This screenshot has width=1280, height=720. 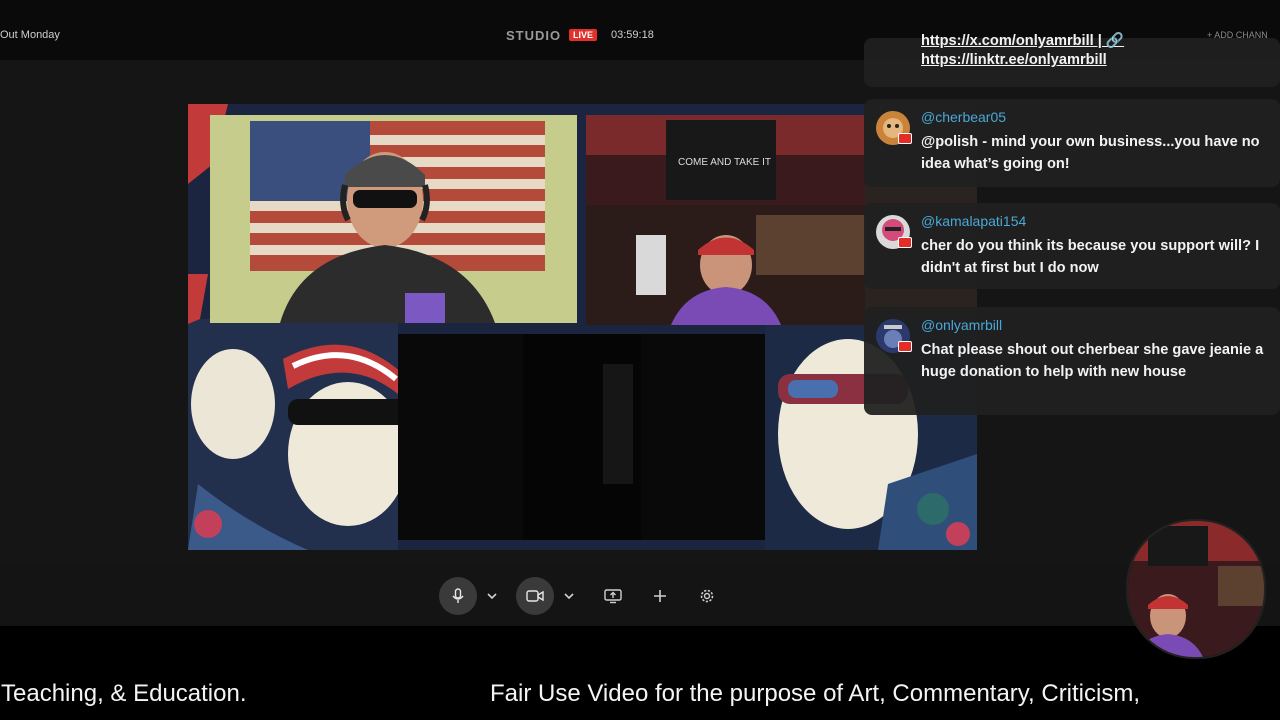 I want to click on camera-icon, so click(x=535, y=596).